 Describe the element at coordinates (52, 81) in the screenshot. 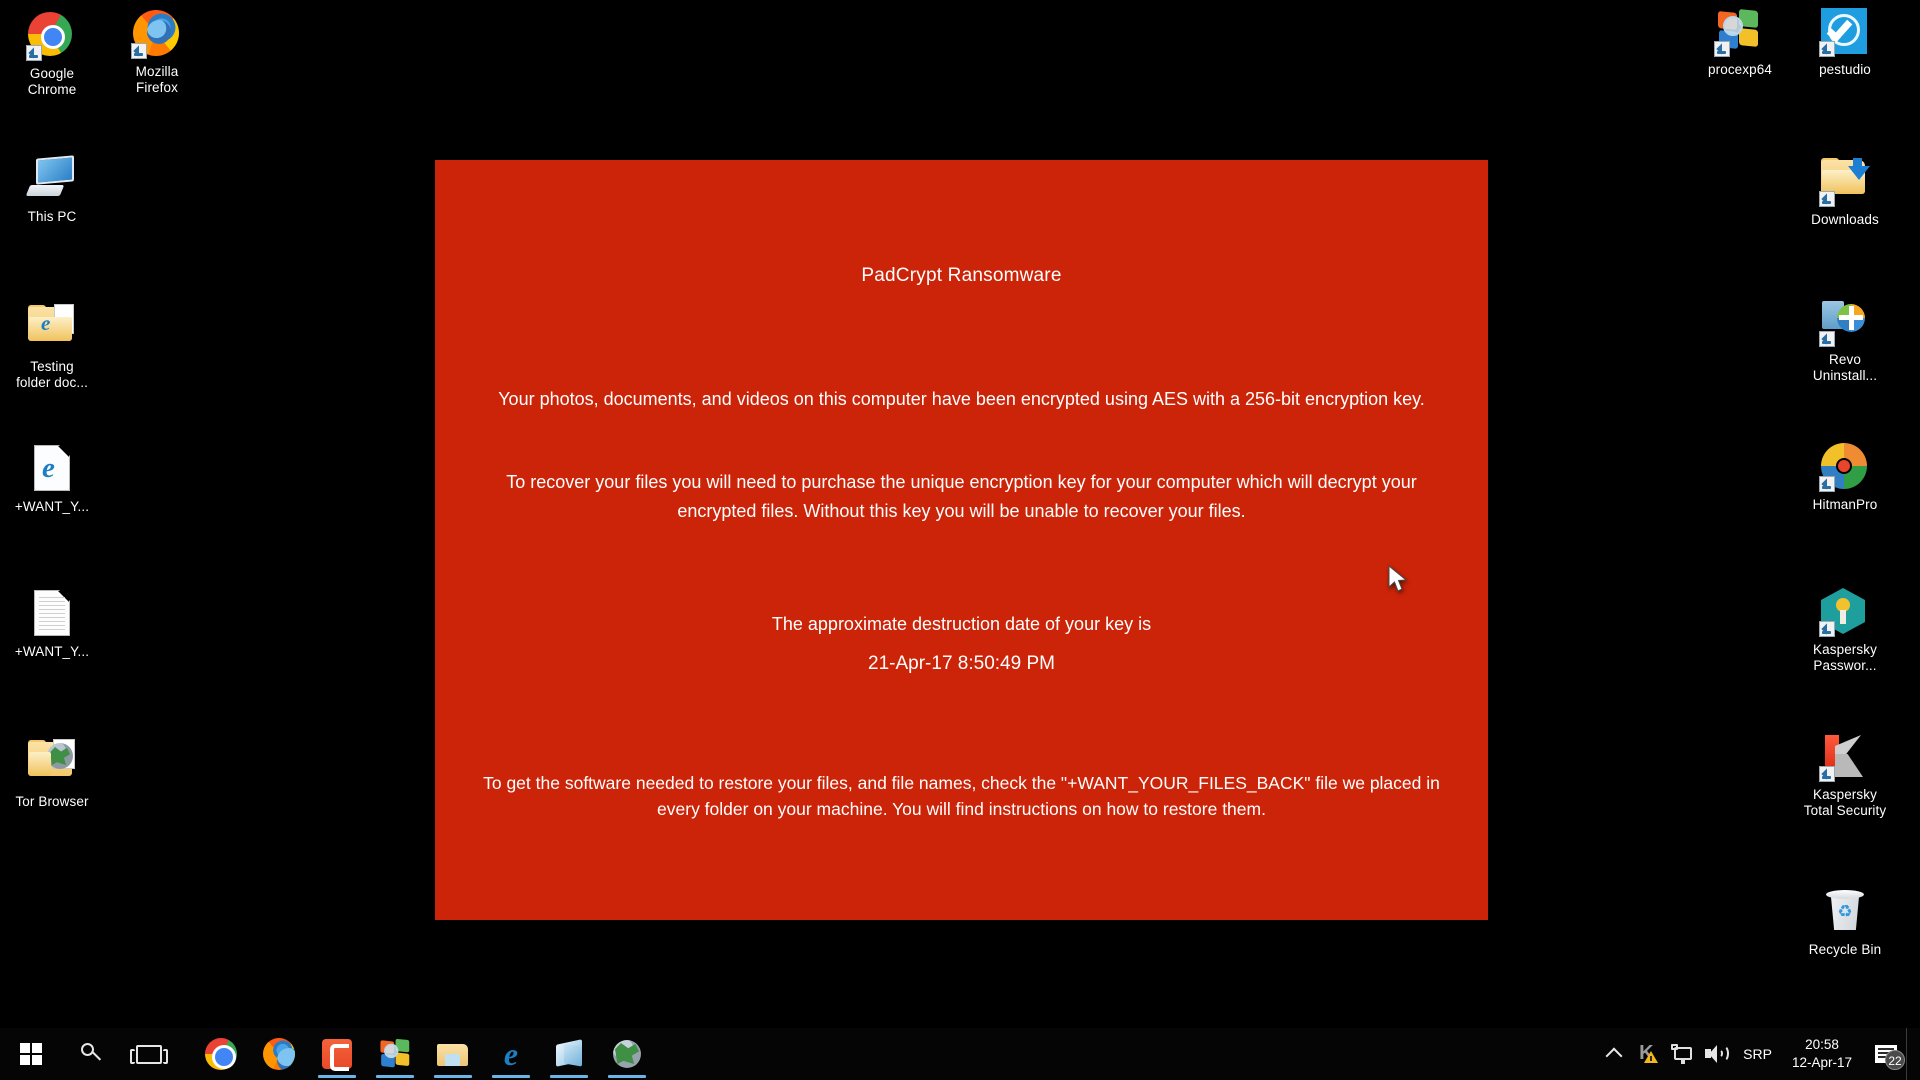

I see `desktop-icon-label: Google Chrome` at that location.